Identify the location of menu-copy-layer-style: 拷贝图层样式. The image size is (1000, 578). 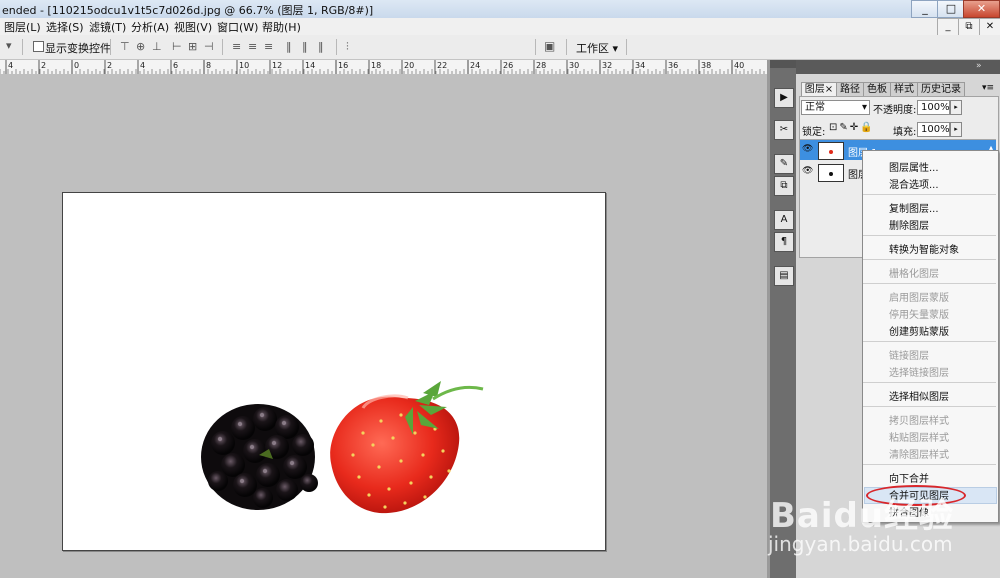
(919, 419).